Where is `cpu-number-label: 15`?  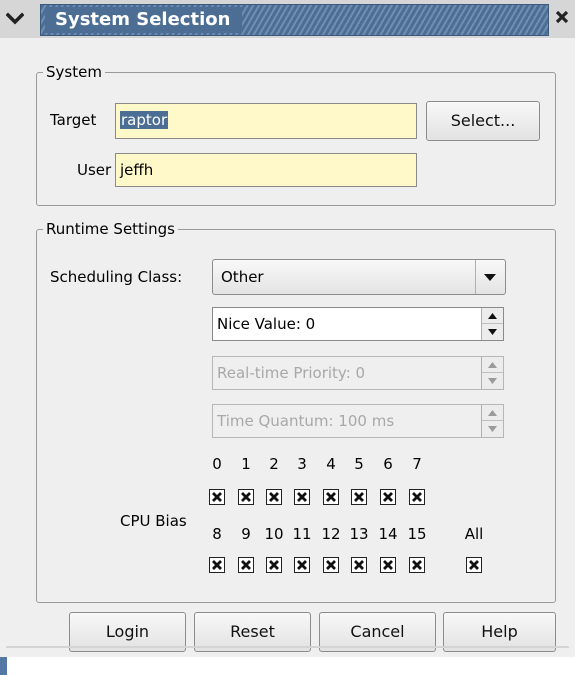 cpu-number-label: 15 is located at coordinates (417, 534).